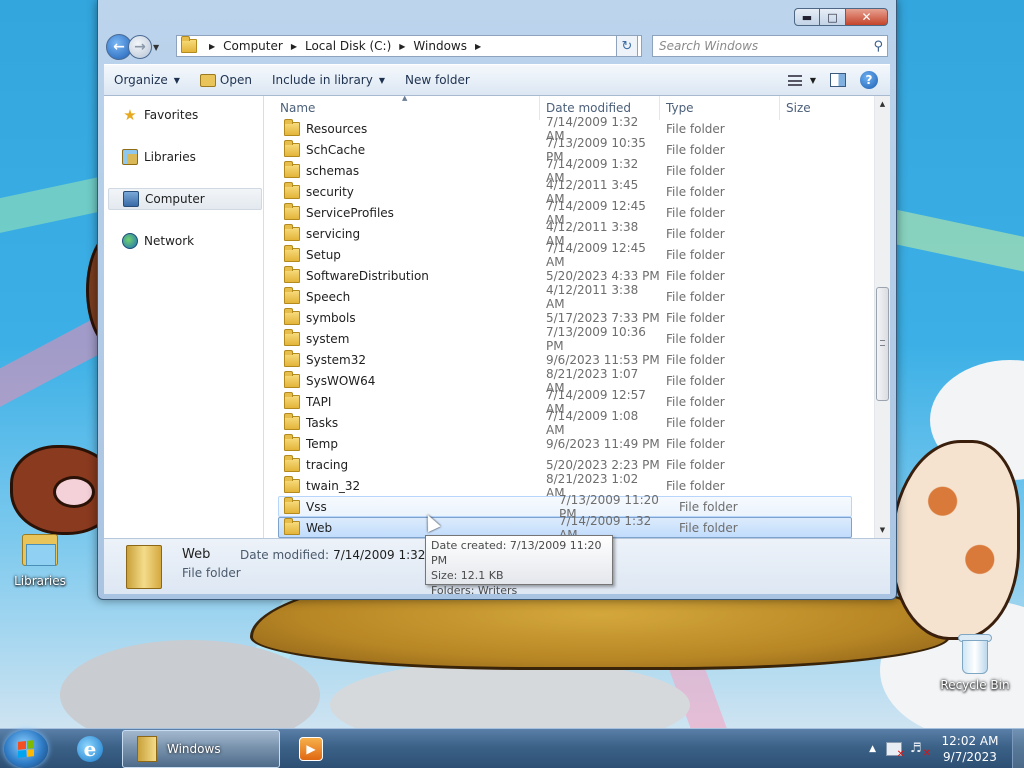  Describe the element at coordinates (882, 104) in the screenshot. I see `scroll-up-icon: ▲` at that location.